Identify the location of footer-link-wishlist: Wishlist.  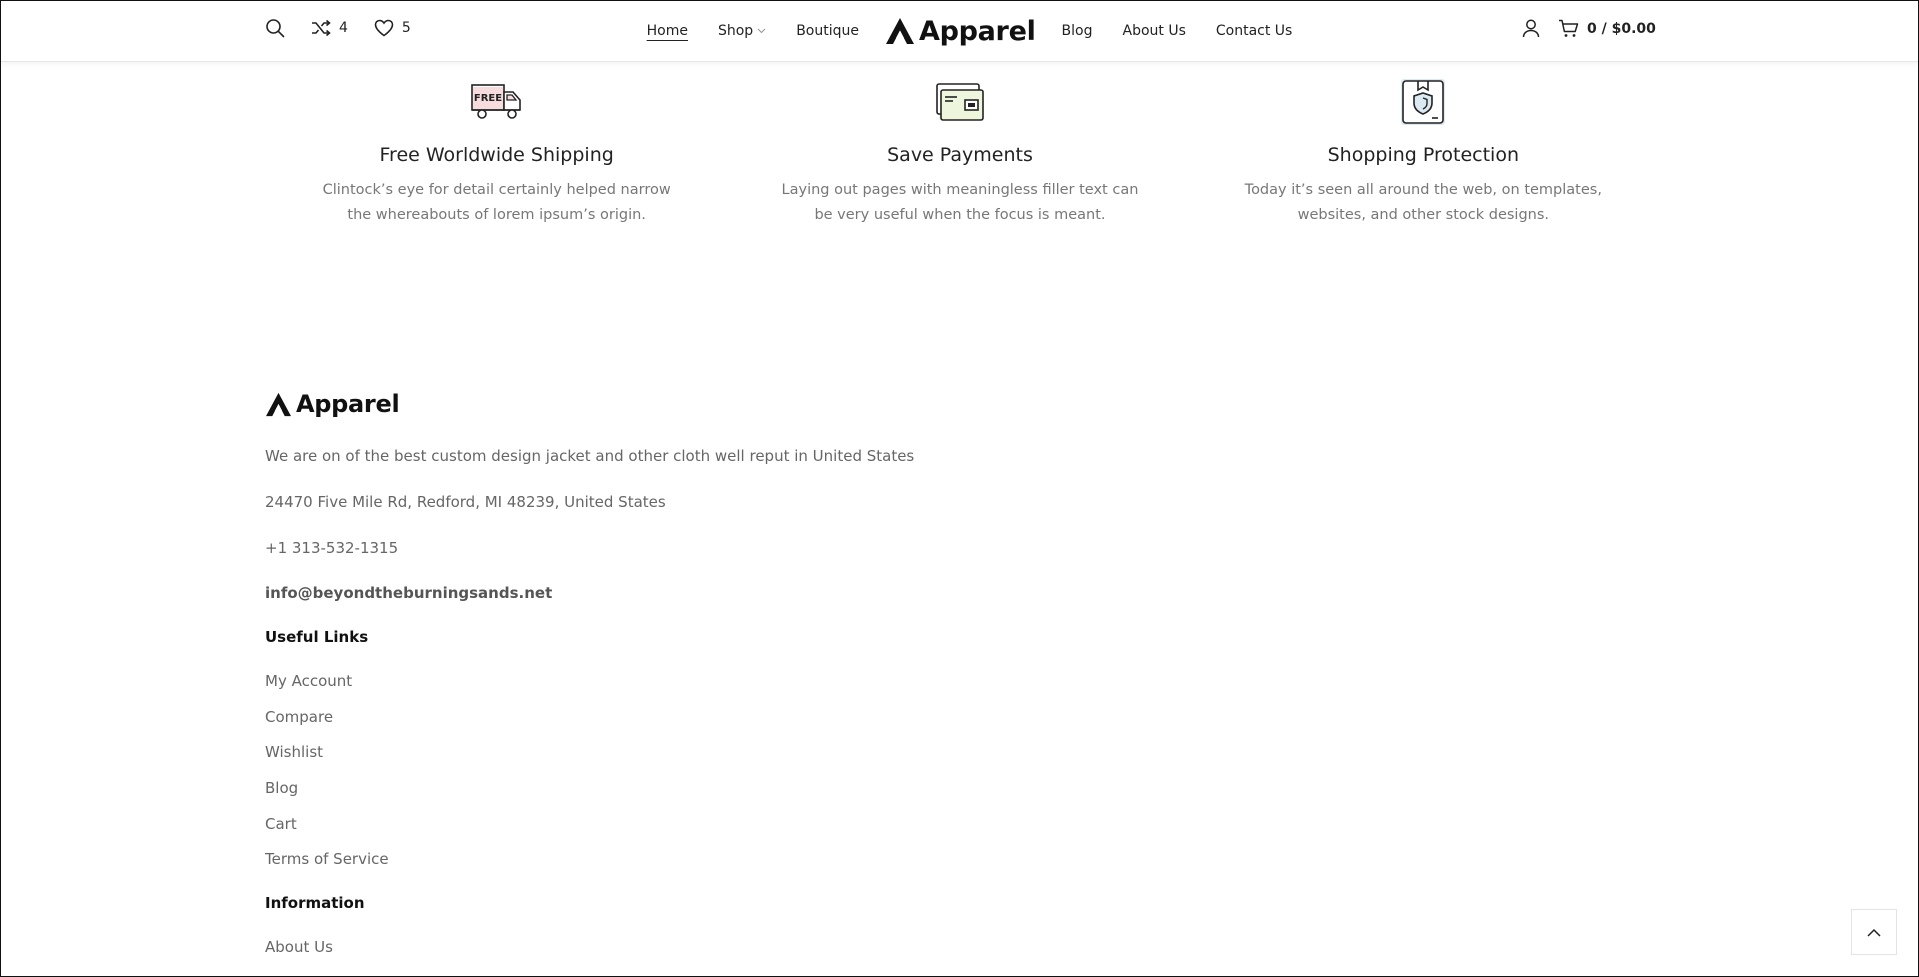
(294, 752).